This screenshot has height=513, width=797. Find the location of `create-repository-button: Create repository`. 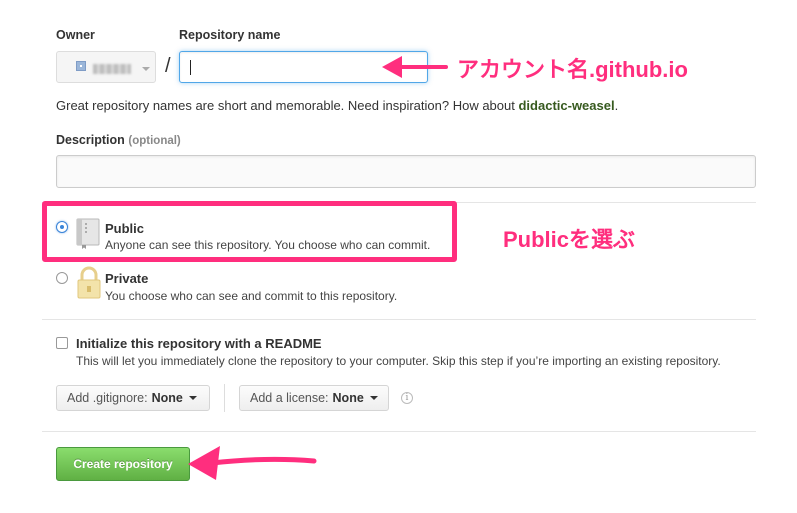

create-repository-button: Create repository is located at coordinates (123, 464).